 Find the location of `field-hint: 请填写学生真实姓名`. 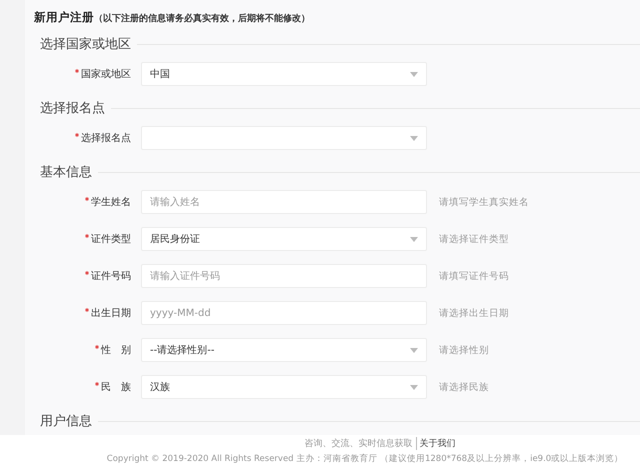

field-hint: 请填写学生真实姓名 is located at coordinates (484, 202).